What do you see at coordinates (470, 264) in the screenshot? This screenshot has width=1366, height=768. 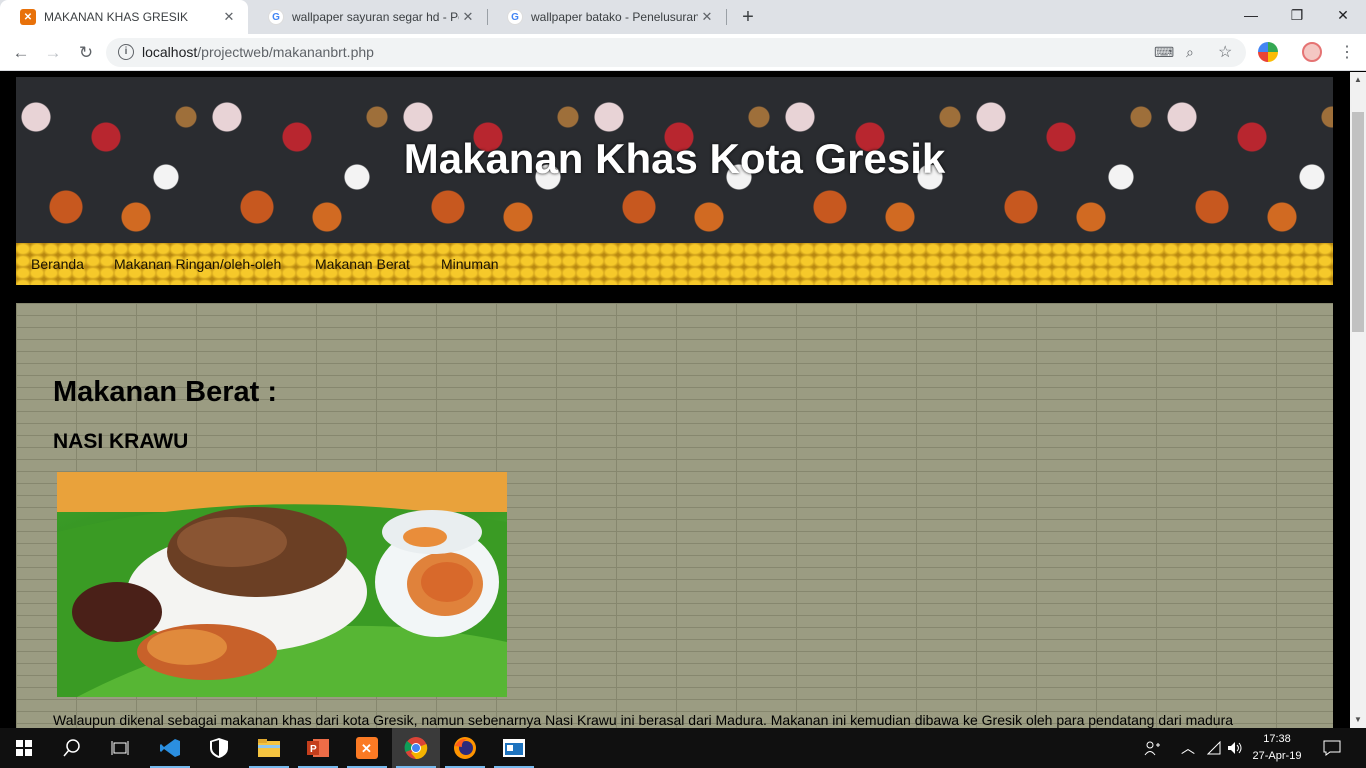 I see `menu-item-minuman: Minuman` at bounding box center [470, 264].